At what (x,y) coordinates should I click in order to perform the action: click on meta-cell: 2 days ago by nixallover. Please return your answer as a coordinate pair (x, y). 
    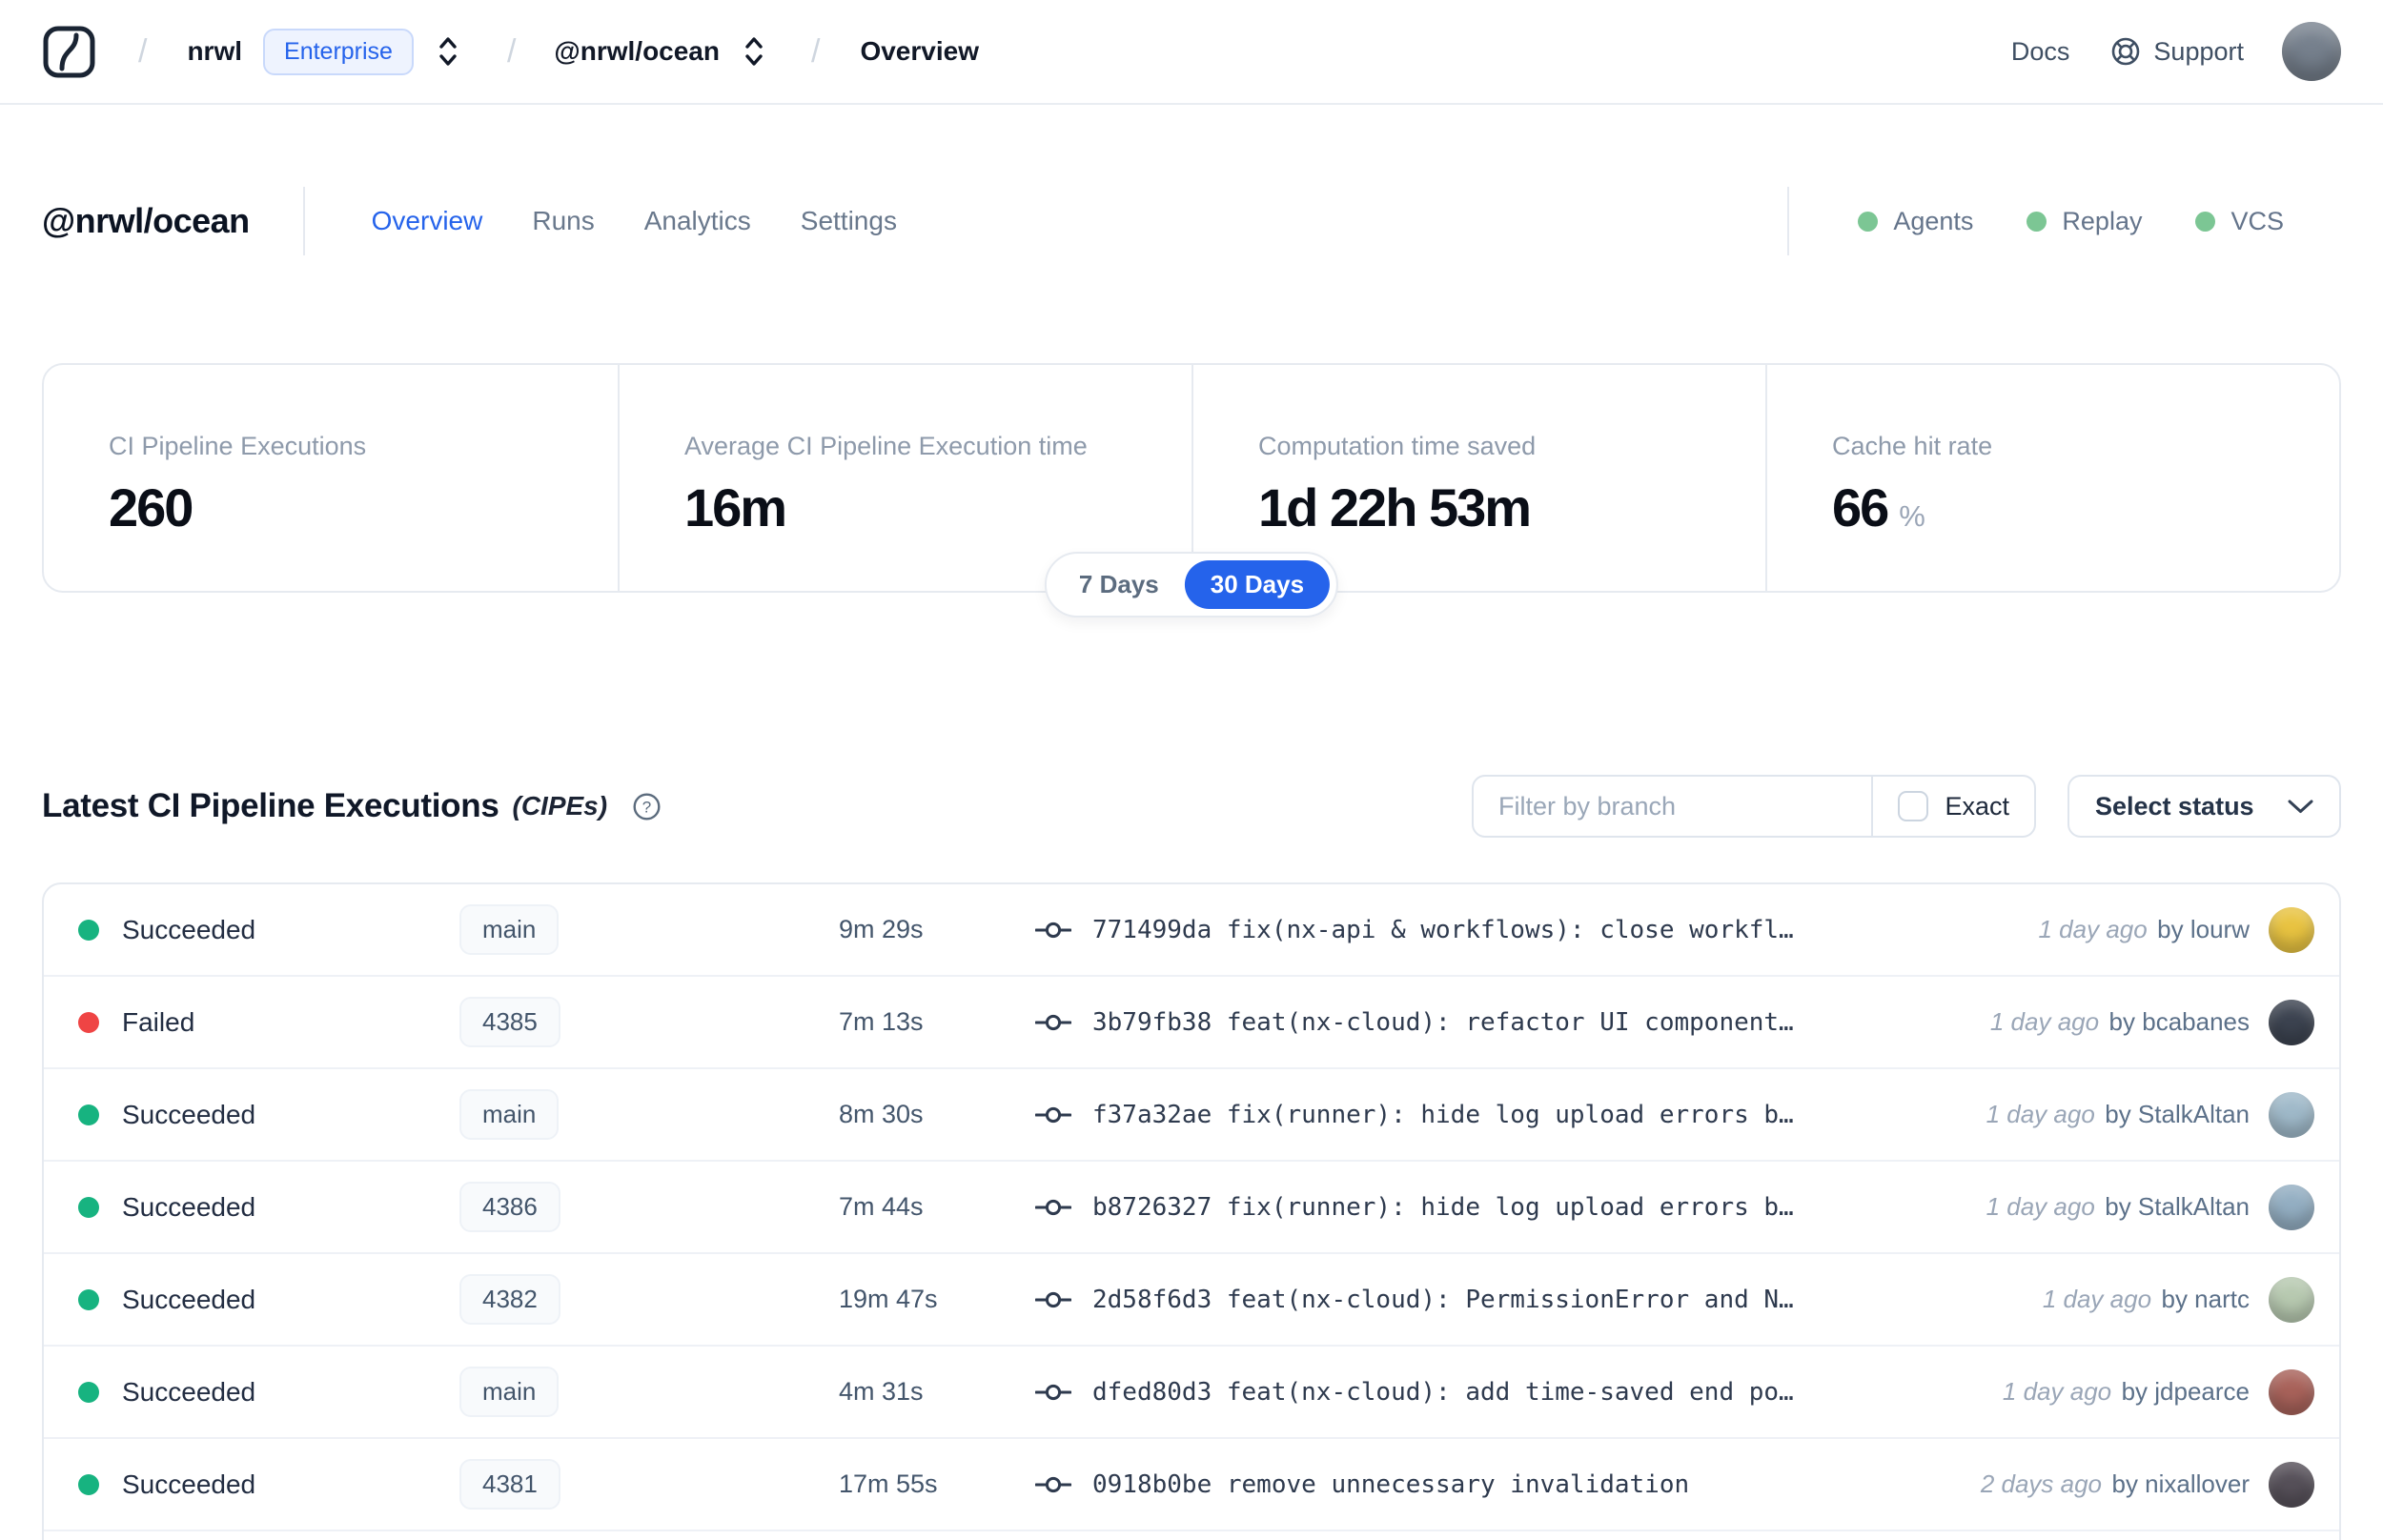
    Looking at the image, I should click on (2147, 1484).